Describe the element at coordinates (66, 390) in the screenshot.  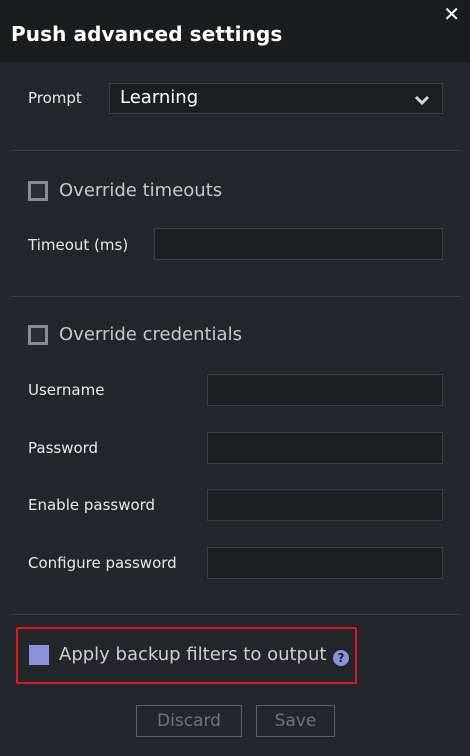
I see `username-label: Username` at that location.